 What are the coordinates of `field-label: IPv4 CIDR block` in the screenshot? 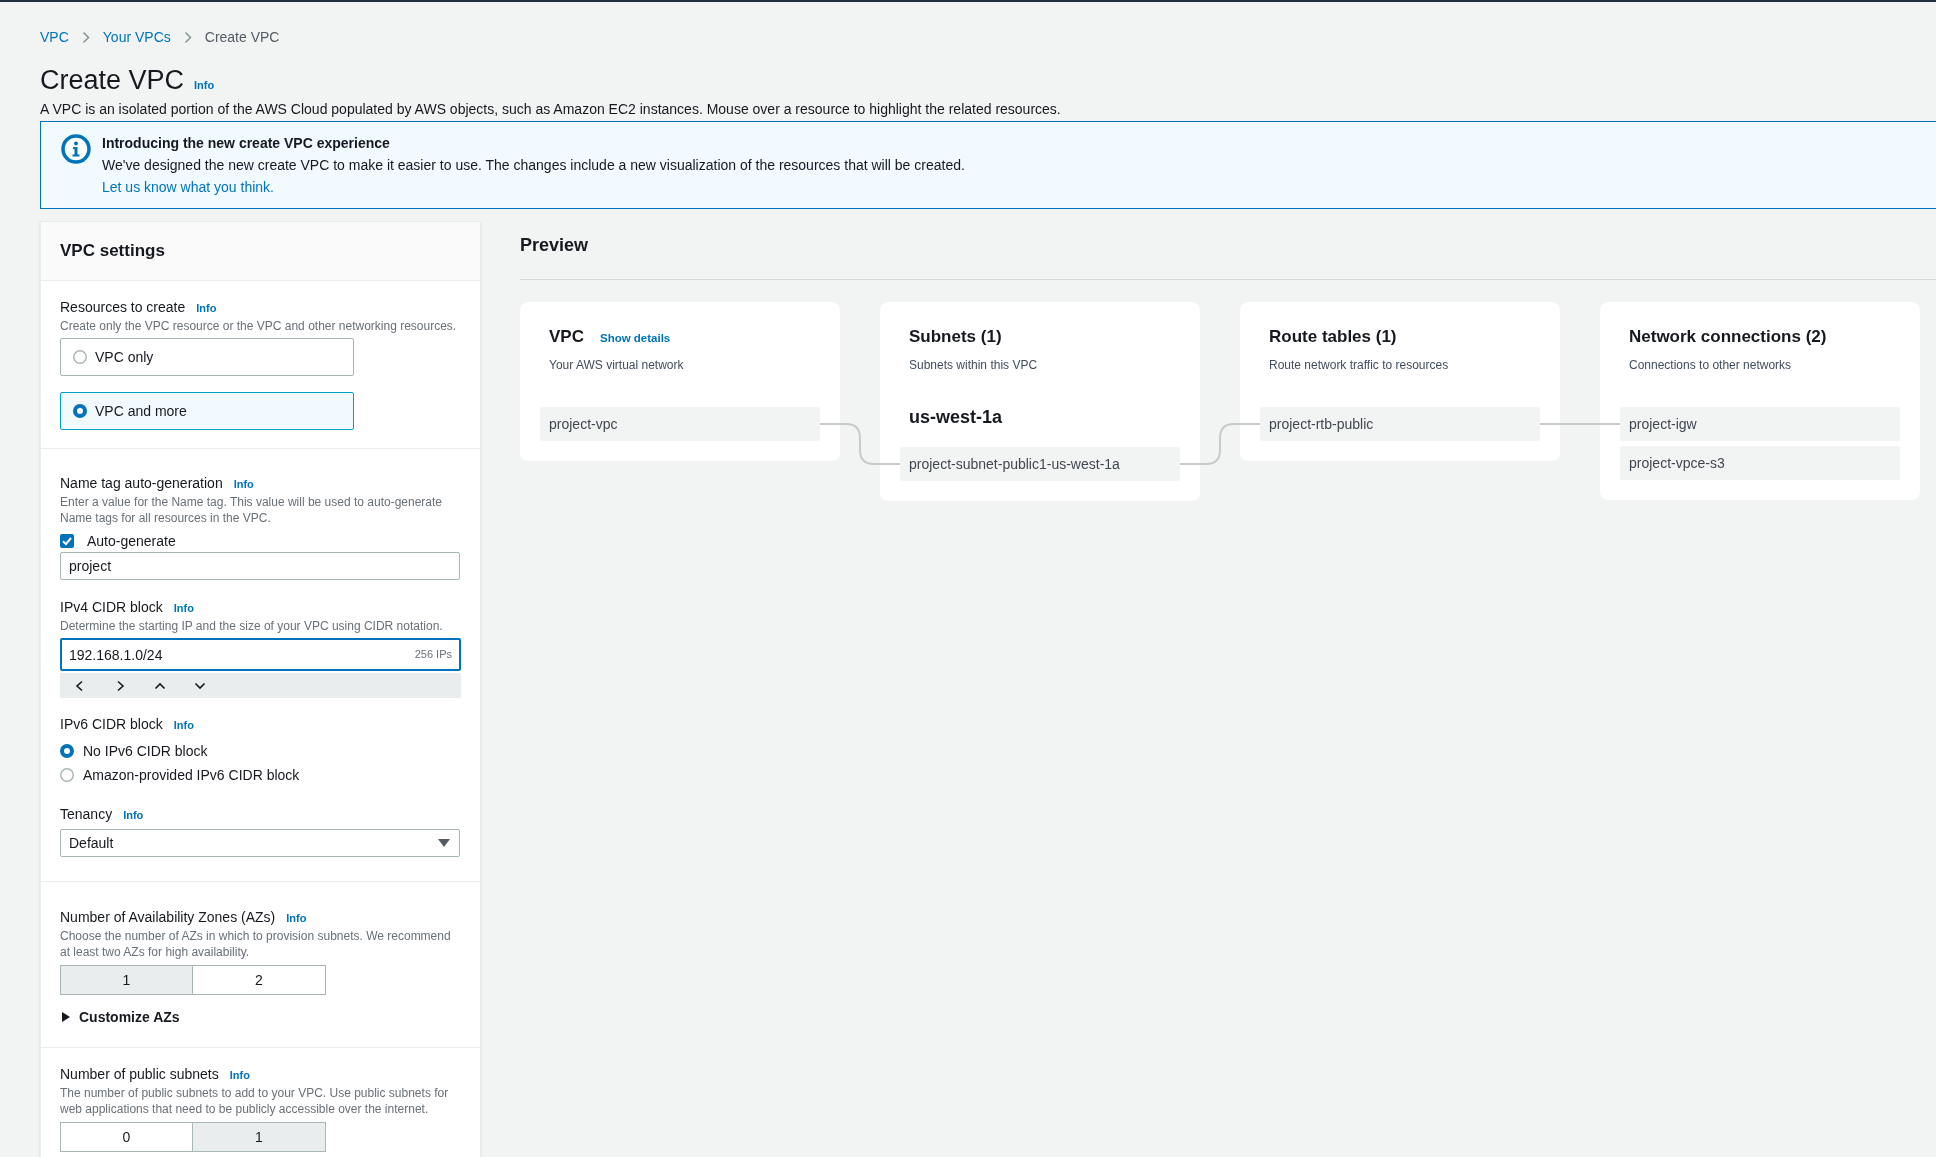 It's located at (111, 607).